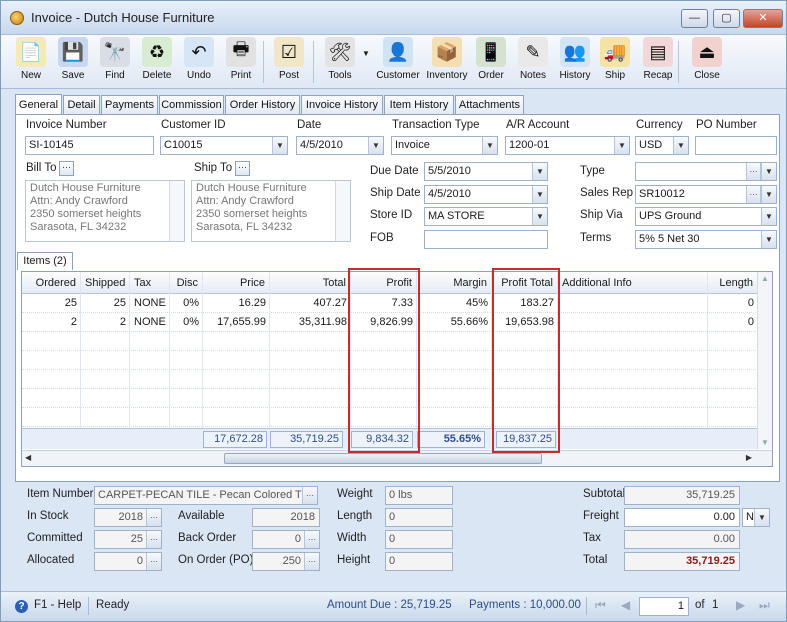 Image resolution: width=787 pixels, height=622 pixels. I want to click on help-text: F1 - Help, so click(57, 605).